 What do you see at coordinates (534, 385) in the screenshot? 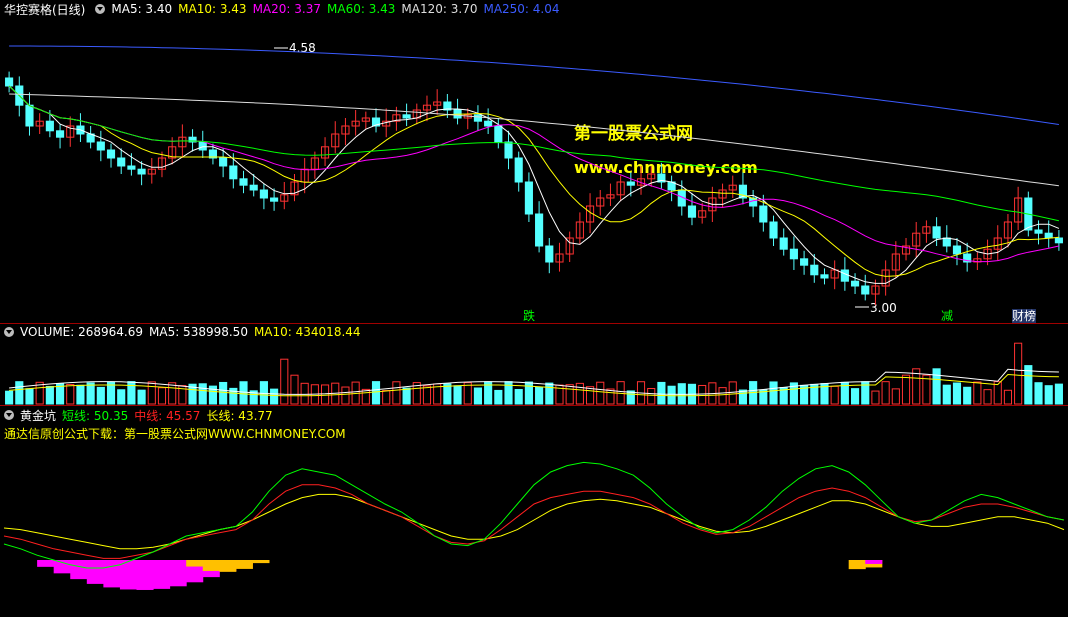
I see `volume-ma10-line` at bounding box center [534, 385].